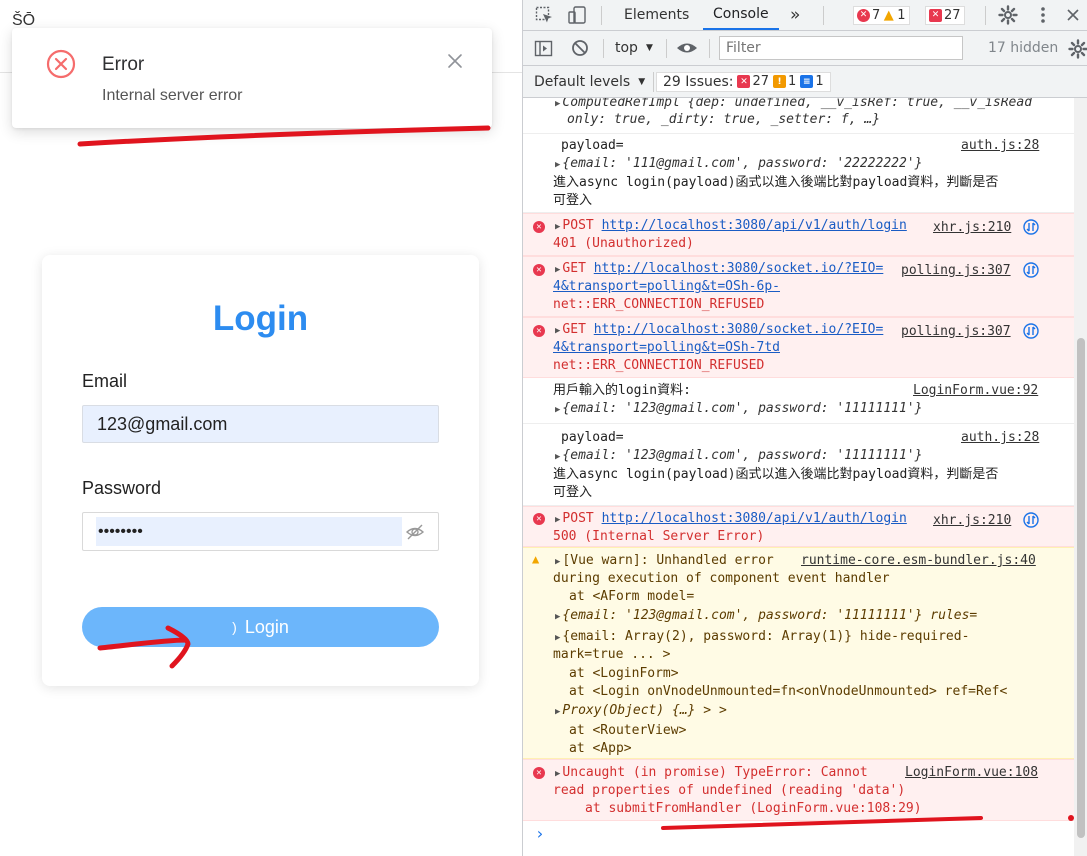  Describe the element at coordinates (1023, 48) in the screenshot. I see `hidden-count: 17 hidden` at that location.